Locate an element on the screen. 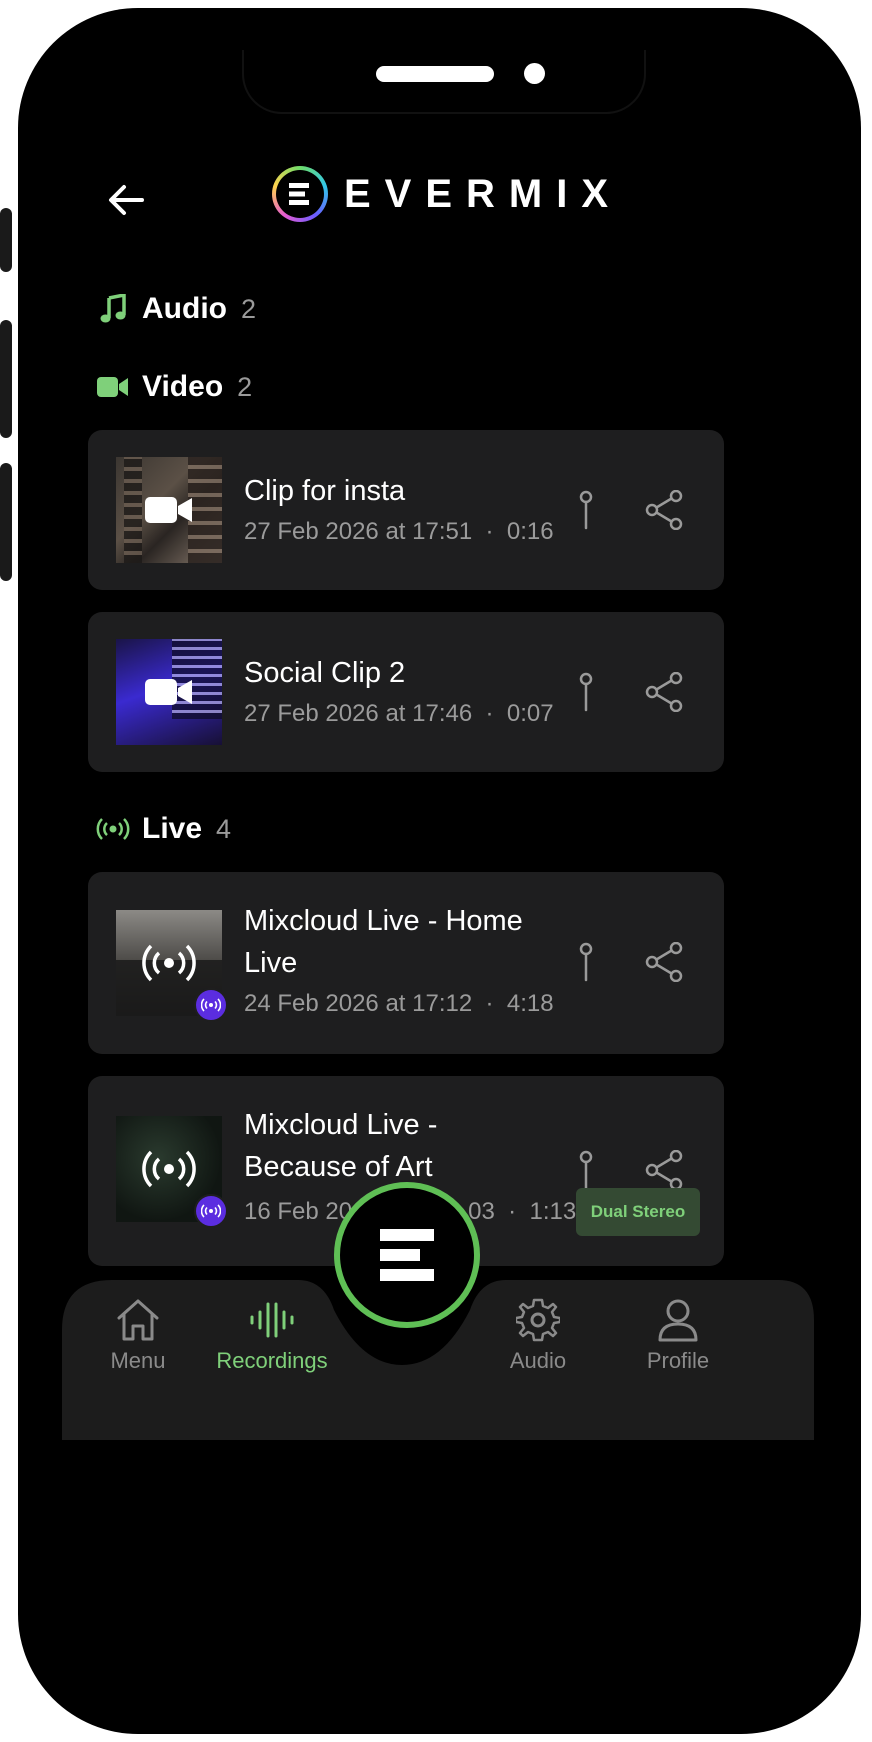 This screenshot has width=872, height=1742. section-audio: Audio 2 is located at coordinates (176, 309).